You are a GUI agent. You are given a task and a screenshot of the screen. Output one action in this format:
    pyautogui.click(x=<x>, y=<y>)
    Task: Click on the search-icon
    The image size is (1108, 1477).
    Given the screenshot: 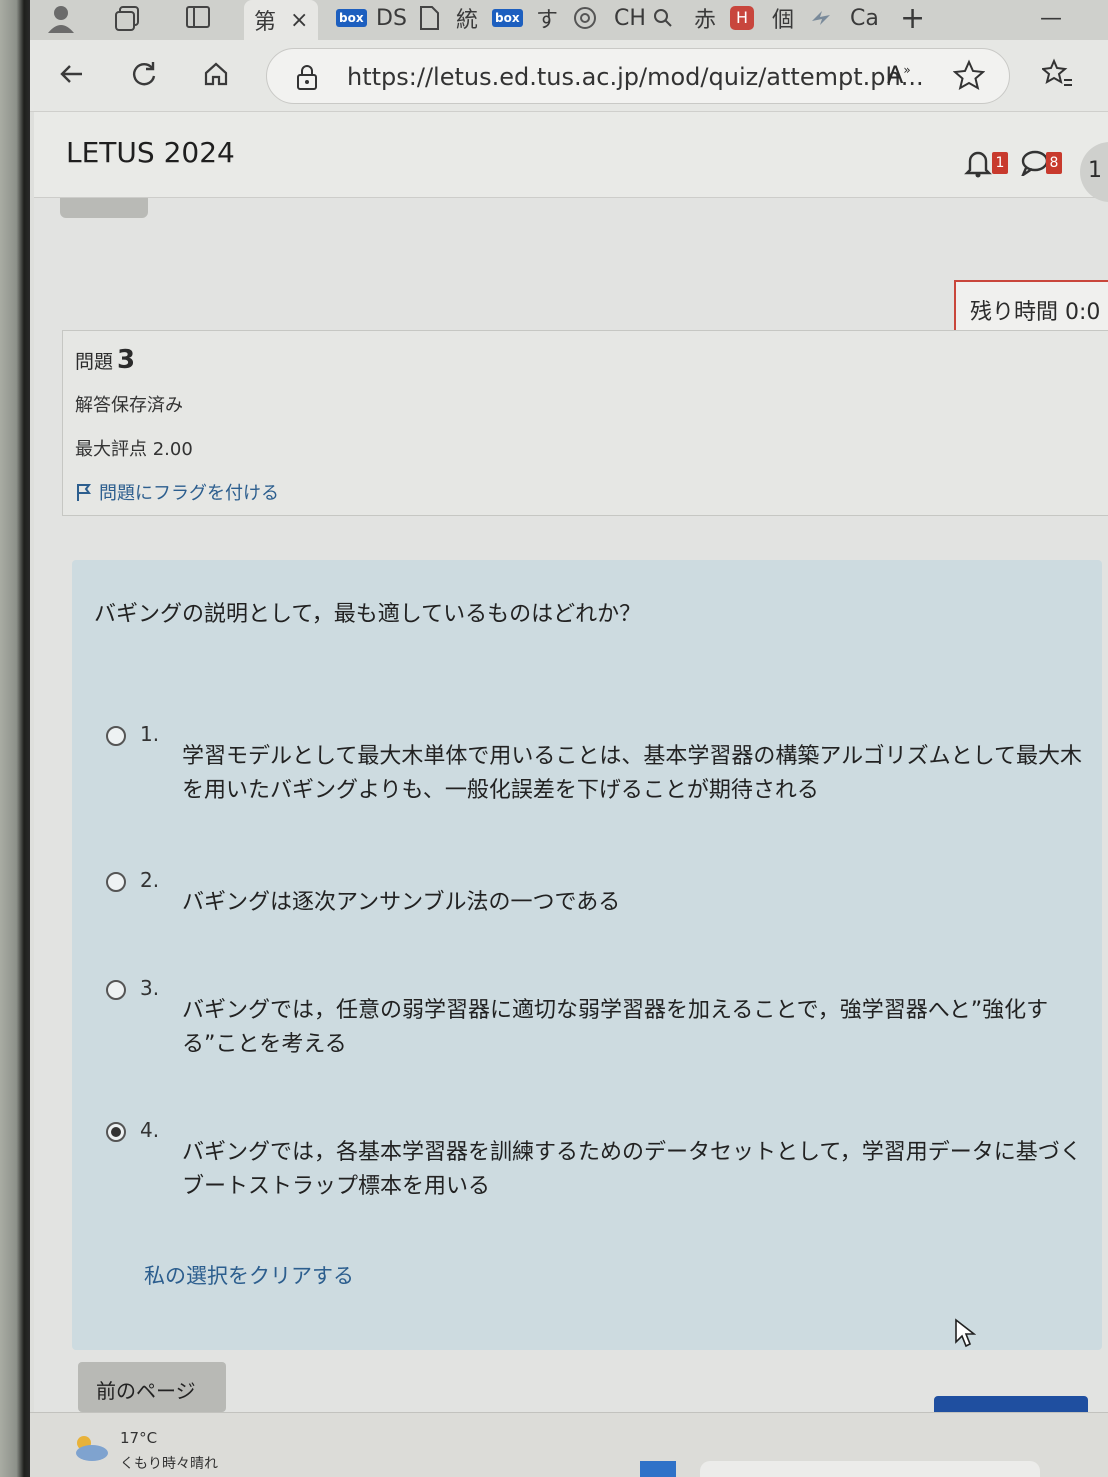 What is the action you would take?
    pyautogui.click(x=663, y=18)
    